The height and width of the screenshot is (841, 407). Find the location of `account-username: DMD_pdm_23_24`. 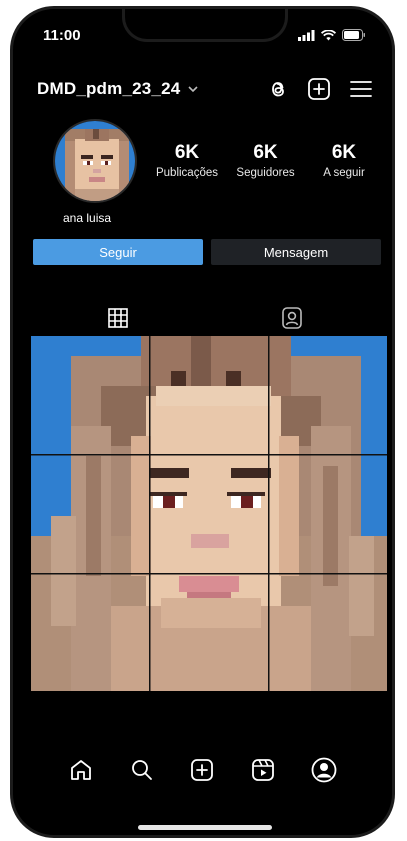

account-username: DMD_pdm_23_24 is located at coordinates (108, 89).